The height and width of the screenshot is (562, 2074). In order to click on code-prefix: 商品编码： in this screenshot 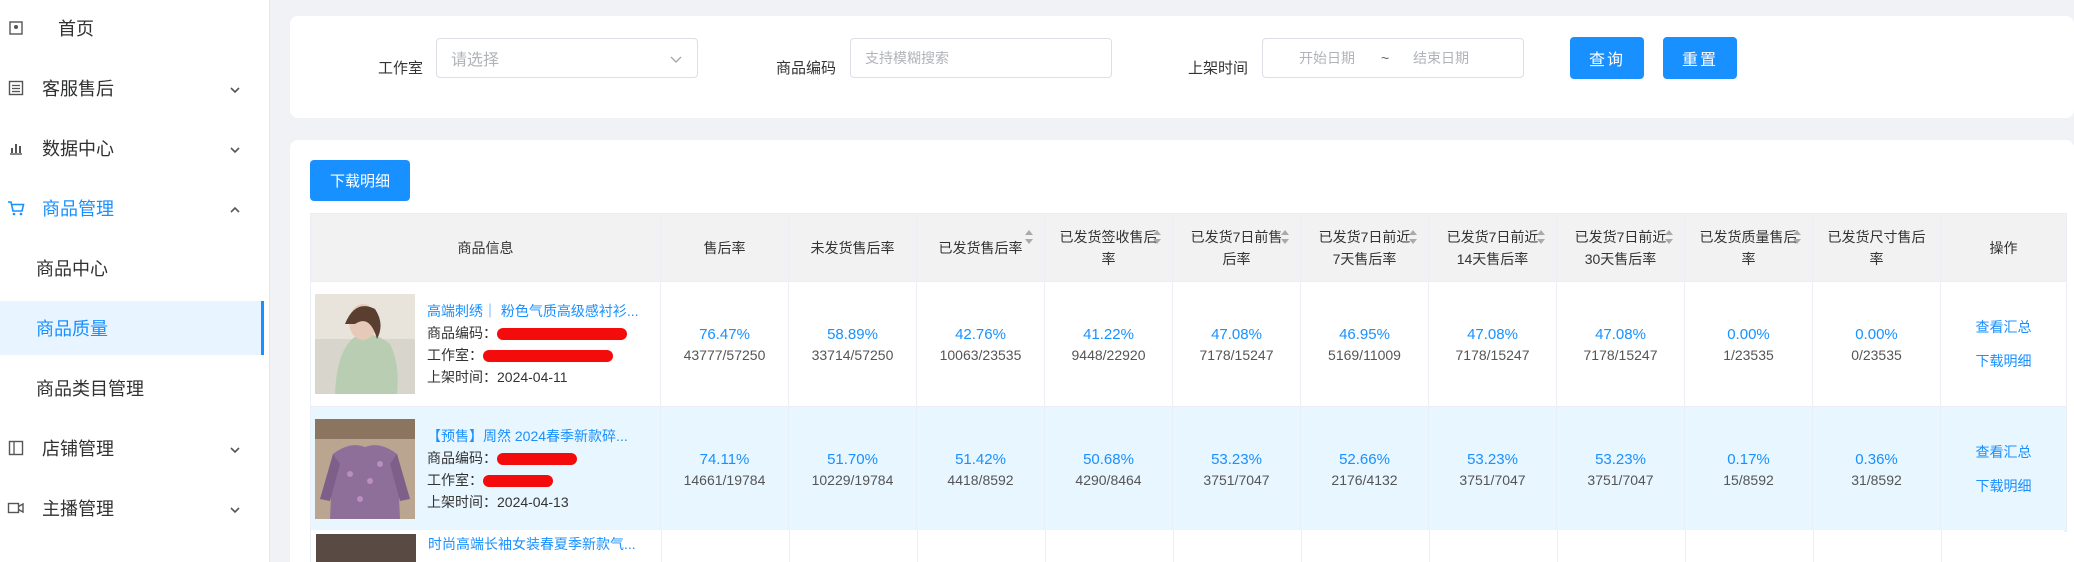, I will do `click(462, 458)`.